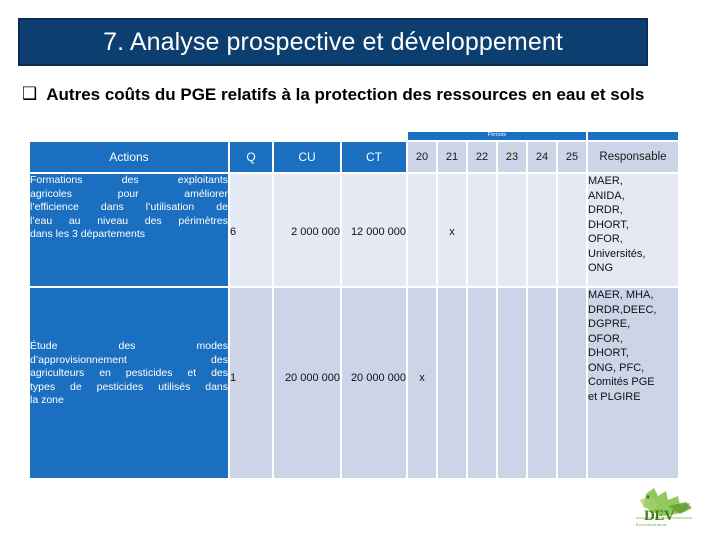 This screenshot has width=720, height=540. Describe the element at coordinates (87, 234) in the screenshot. I see `action-line: dans les 3 départements` at that location.